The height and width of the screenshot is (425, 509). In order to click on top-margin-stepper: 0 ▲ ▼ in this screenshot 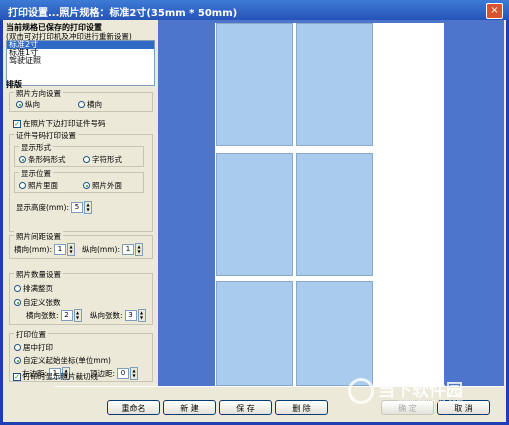, I will do `click(128, 373)`.